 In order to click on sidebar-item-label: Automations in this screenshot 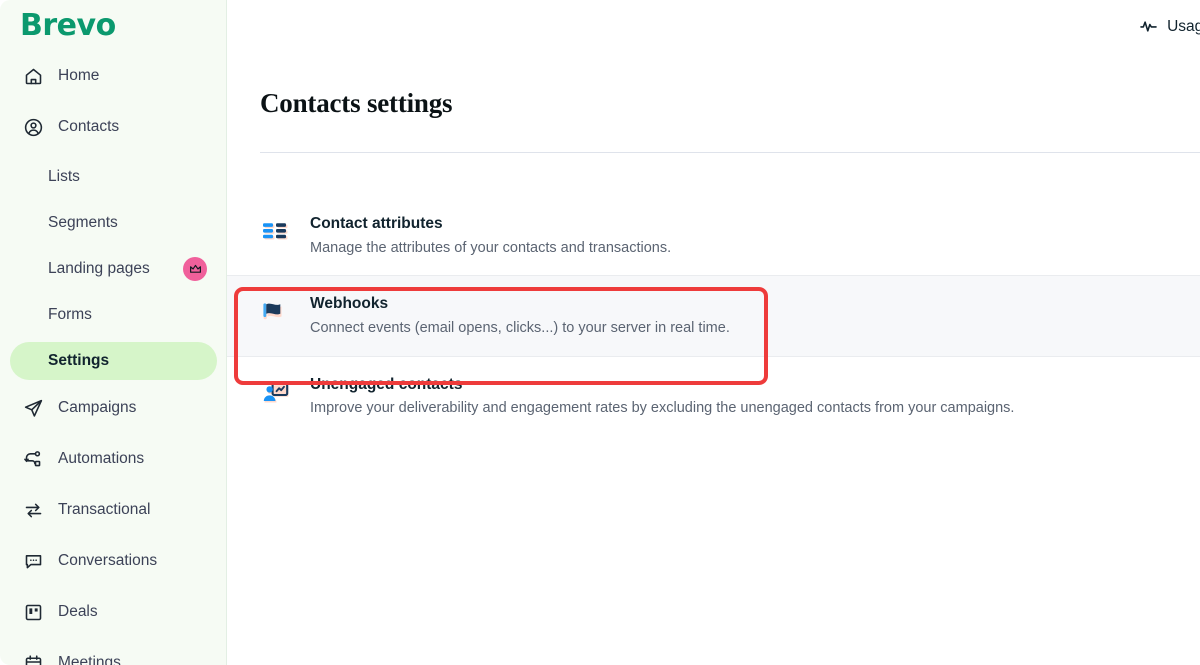, I will do `click(101, 458)`.